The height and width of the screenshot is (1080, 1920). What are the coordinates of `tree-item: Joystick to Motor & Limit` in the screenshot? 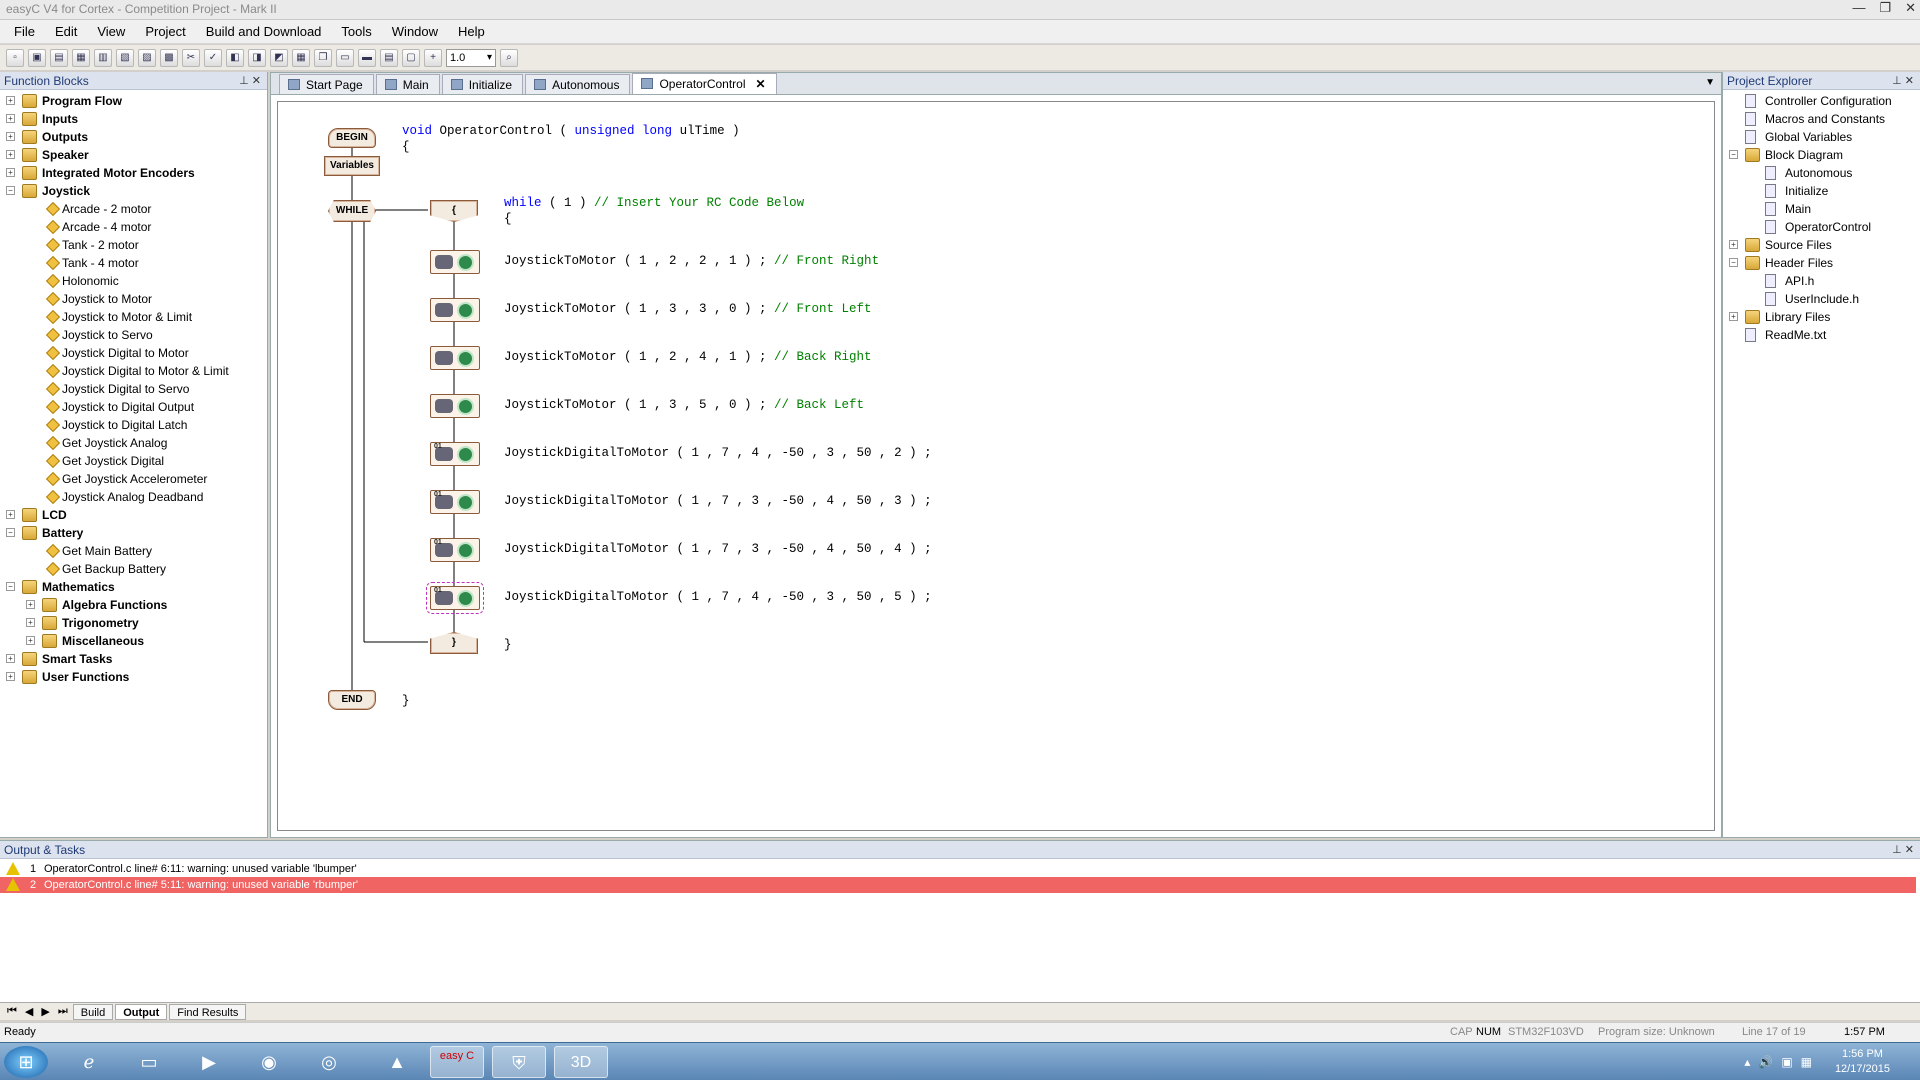 It's located at (133, 317).